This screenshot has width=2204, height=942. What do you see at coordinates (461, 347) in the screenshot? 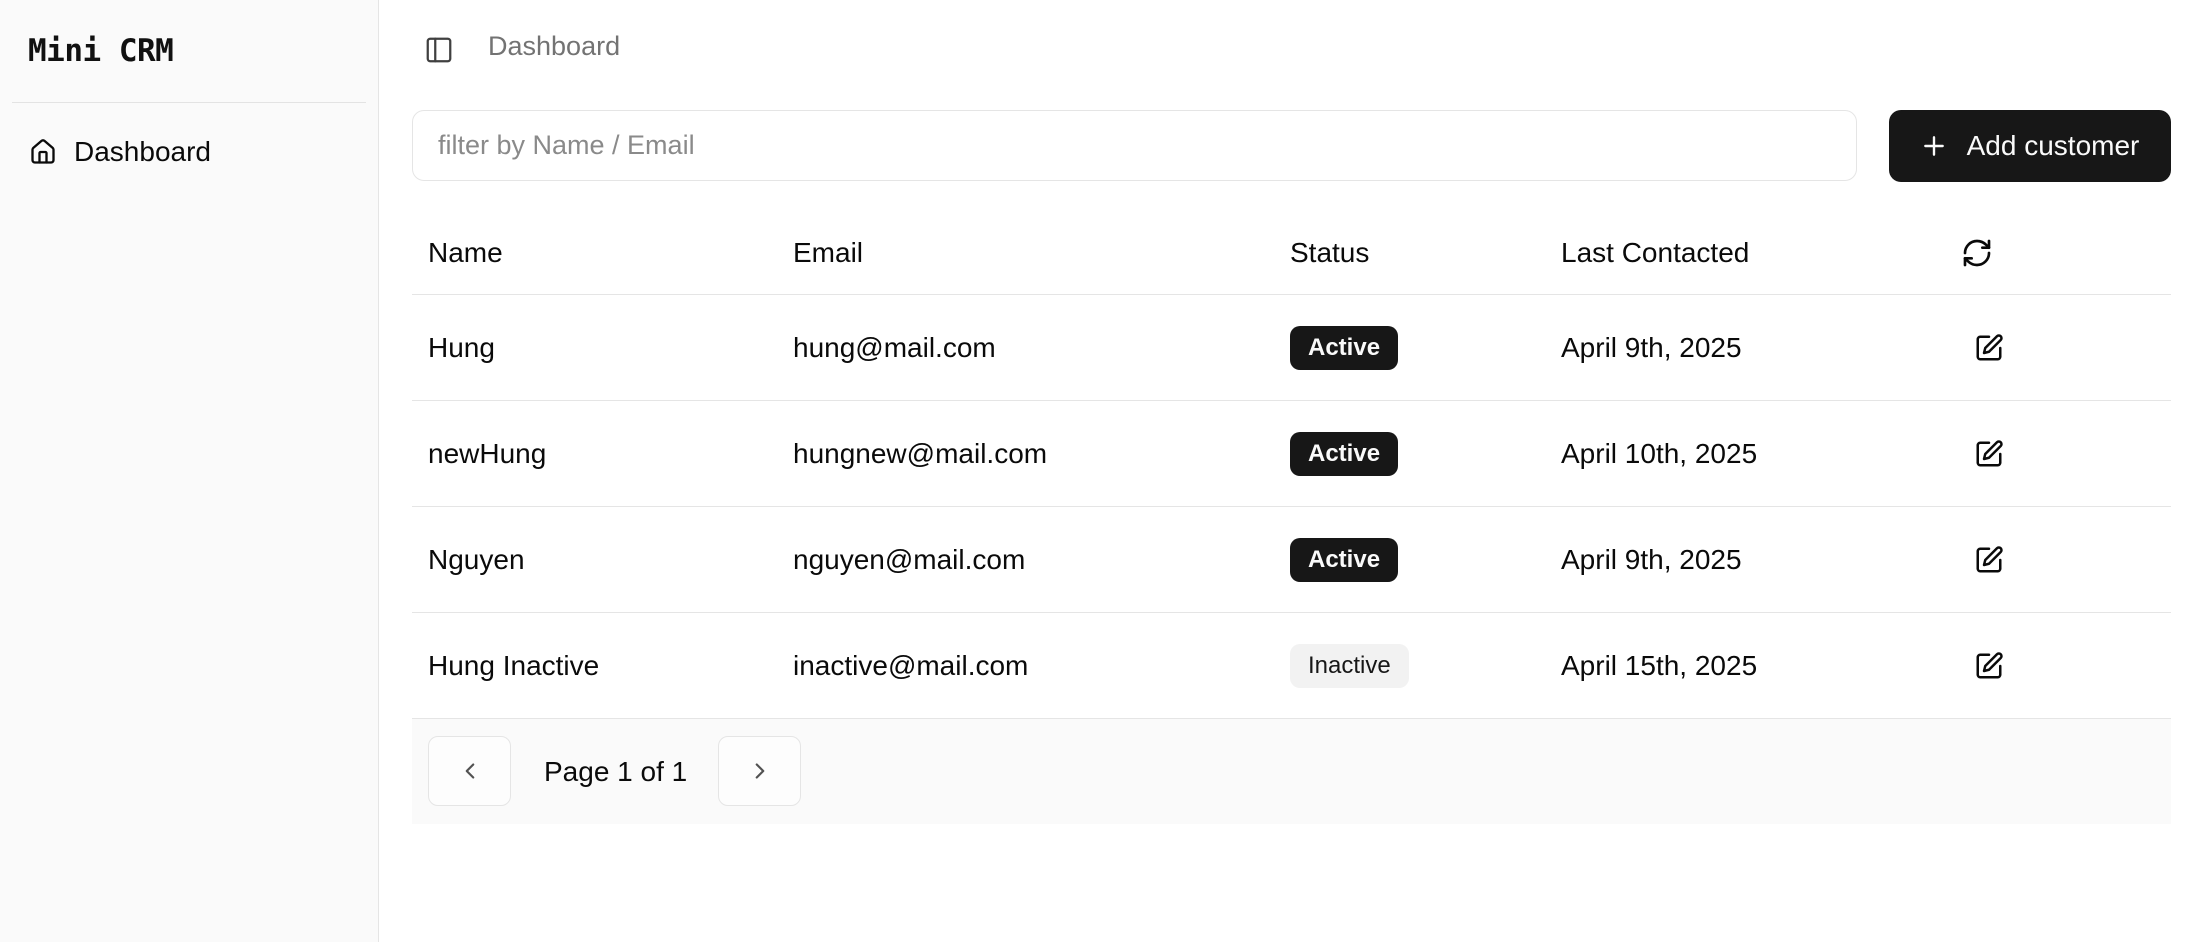
I see `cell-name: Hung` at bounding box center [461, 347].